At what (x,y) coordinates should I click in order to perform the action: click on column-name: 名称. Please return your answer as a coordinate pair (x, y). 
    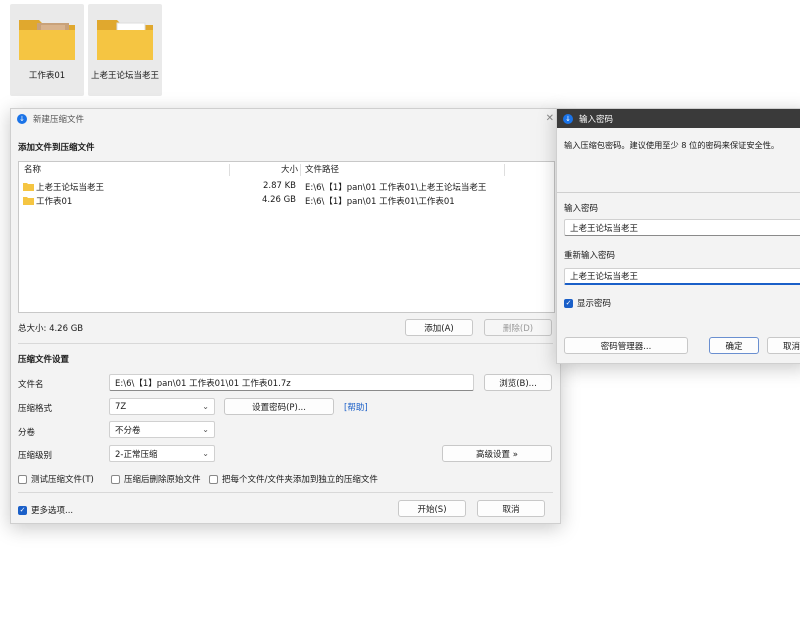
    Looking at the image, I should click on (32, 169).